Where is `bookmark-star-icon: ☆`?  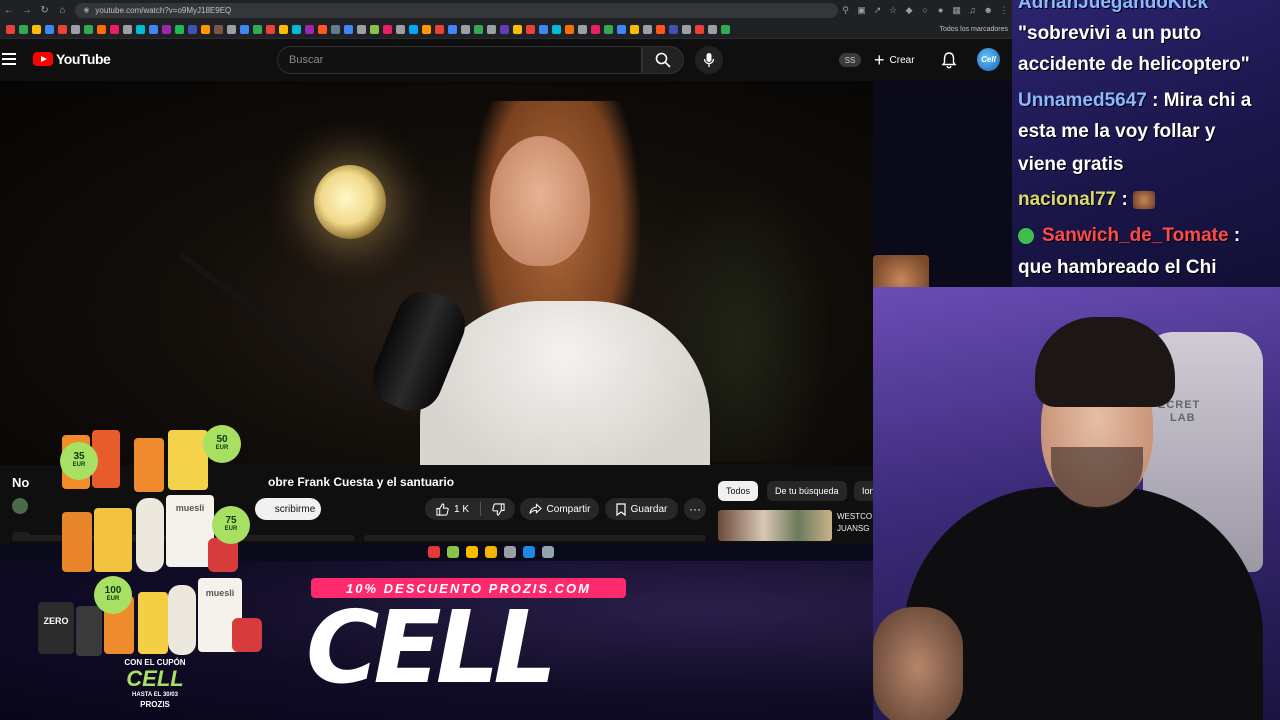
bookmark-star-icon: ☆ is located at coordinates (893, 10).